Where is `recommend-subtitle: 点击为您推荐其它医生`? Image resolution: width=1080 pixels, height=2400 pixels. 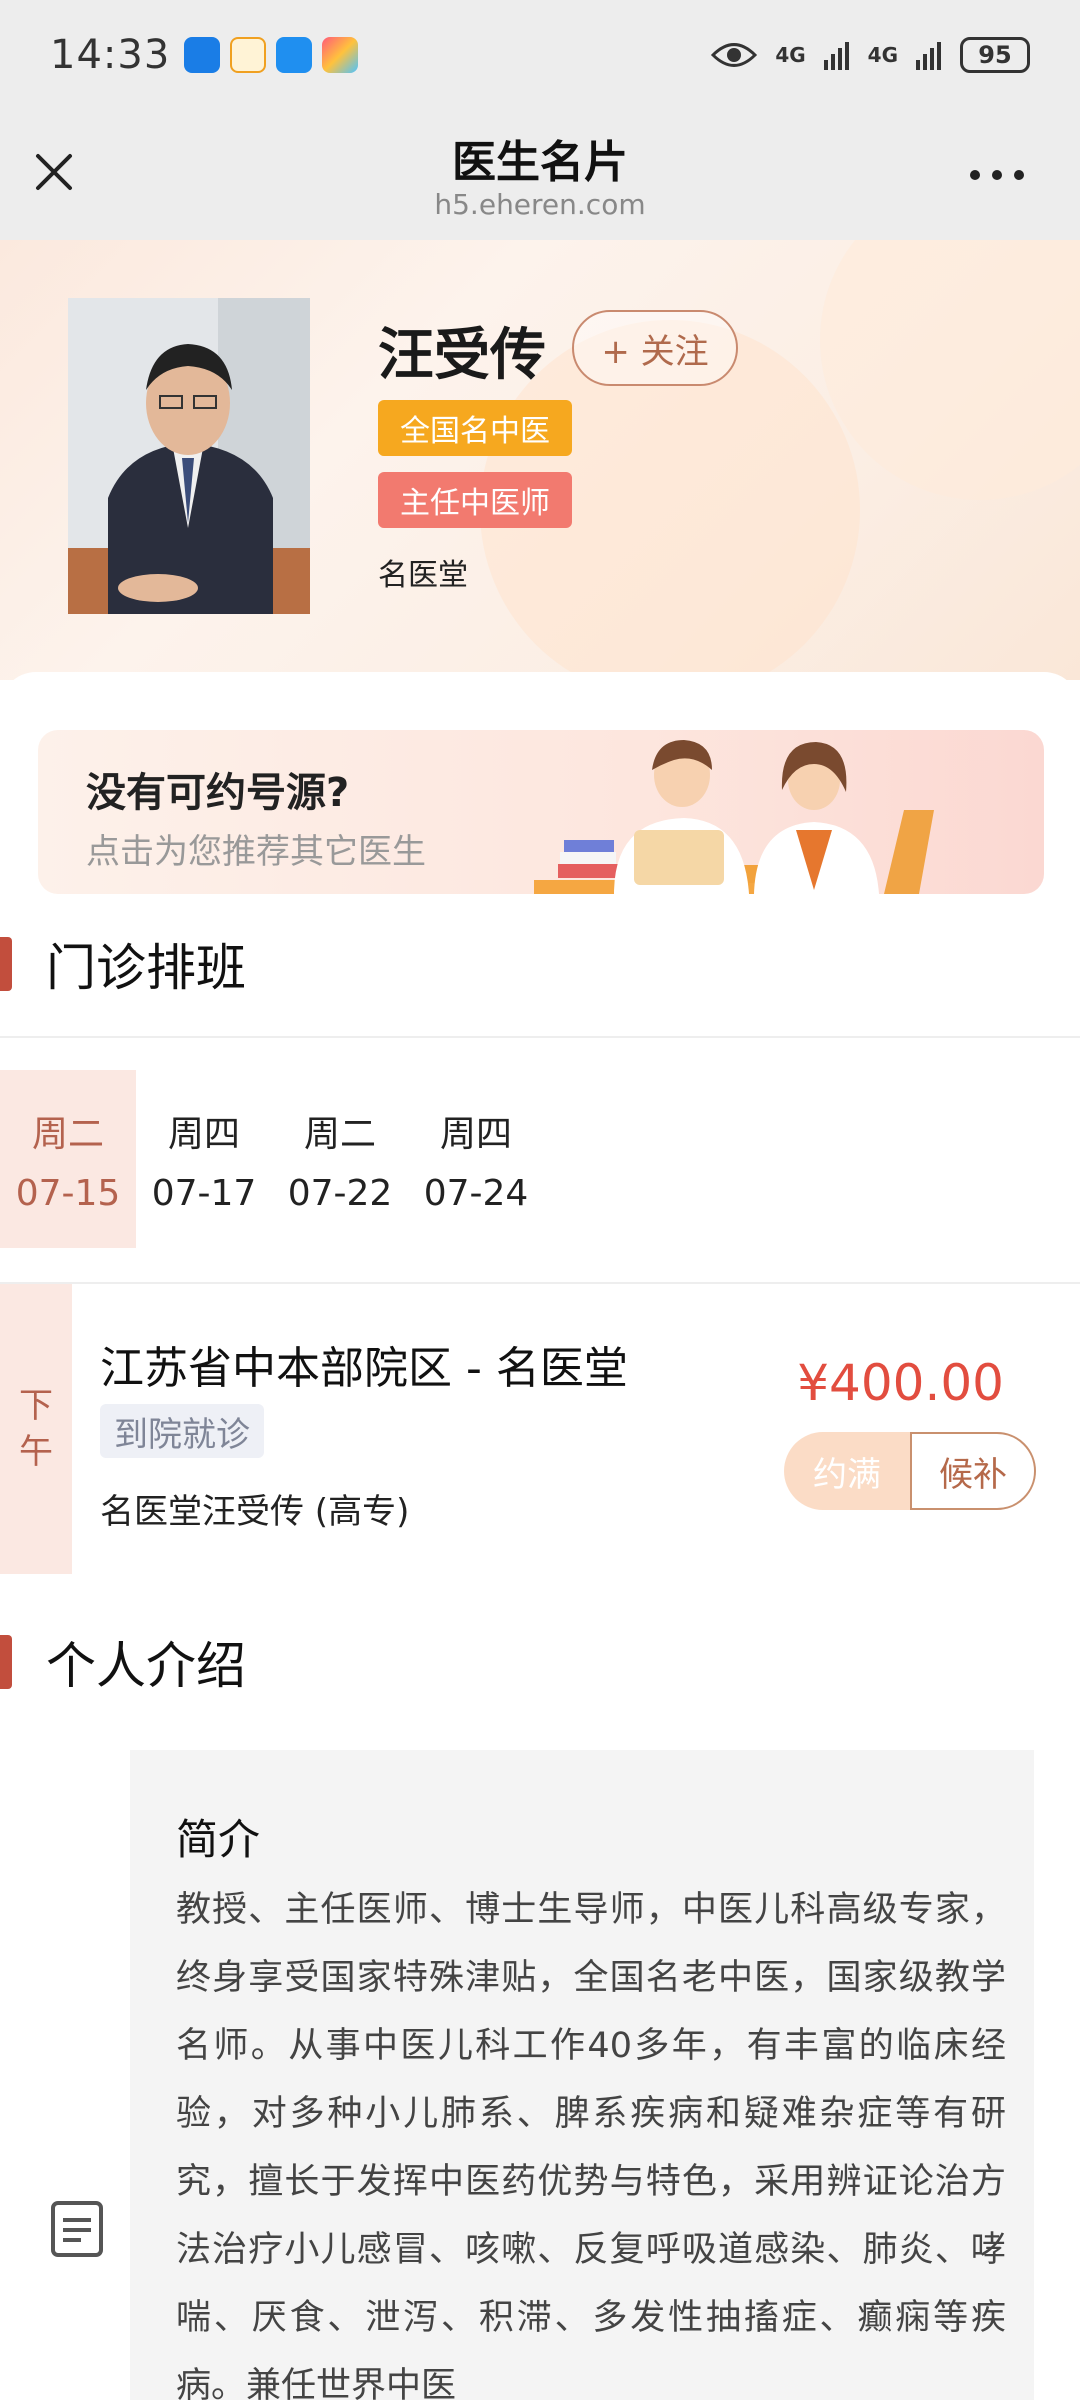 recommend-subtitle: 点击为您推荐其它医生 is located at coordinates (256, 852).